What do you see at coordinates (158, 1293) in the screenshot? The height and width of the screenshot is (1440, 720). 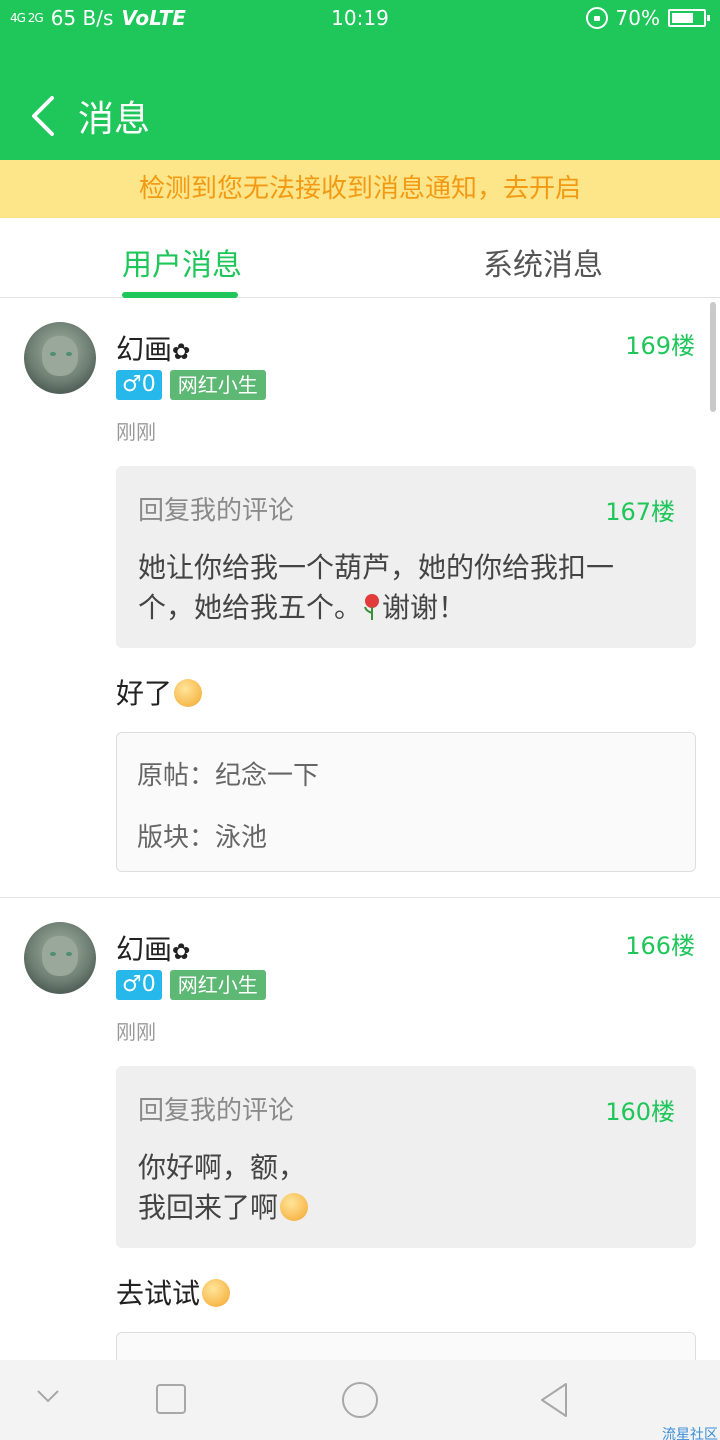 I see `reply-text-content: 去试试` at bounding box center [158, 1293].